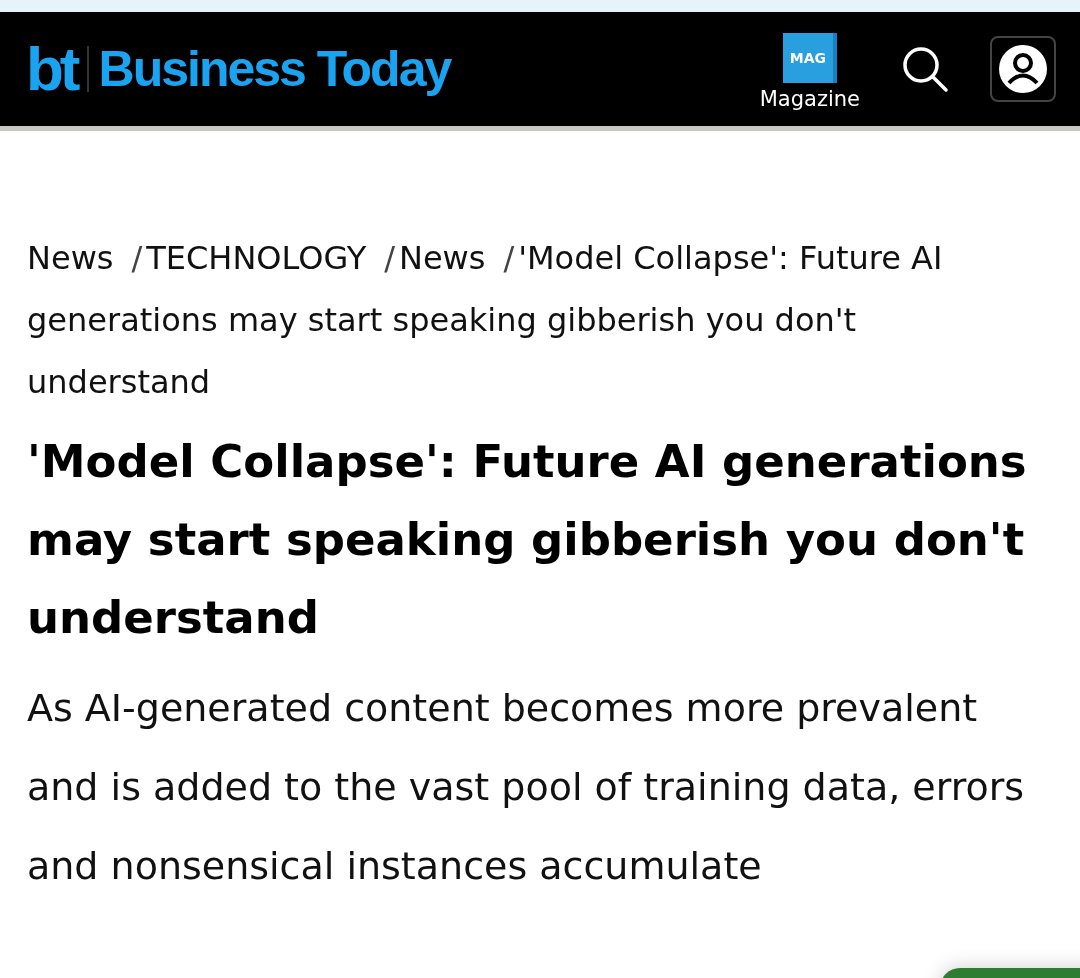  Describe the element at coordinates (274, 69) in the screenshot. I see `logo-text: Business Today` at that location.